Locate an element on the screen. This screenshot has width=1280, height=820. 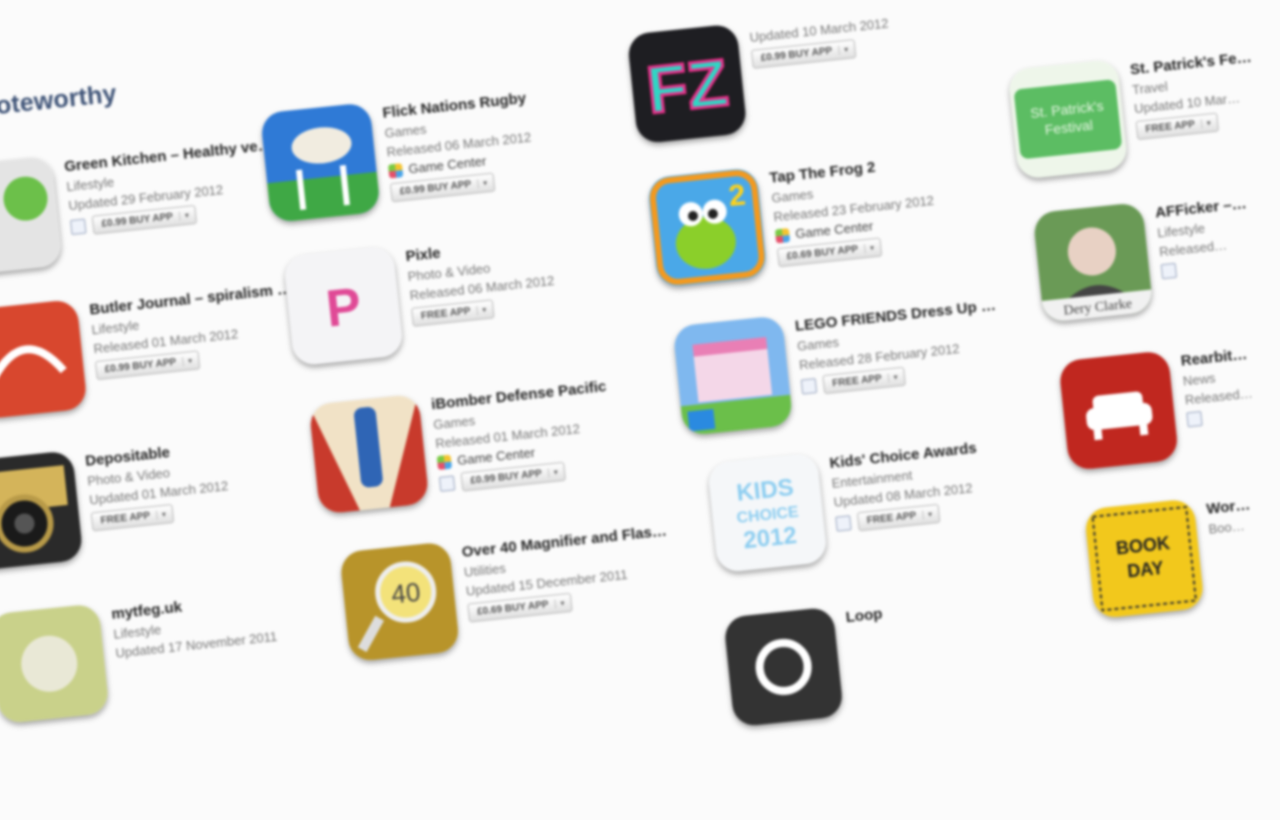
kids-choice-icon: KIDS CHOICE 2012 is located at coordinates (767, 513).